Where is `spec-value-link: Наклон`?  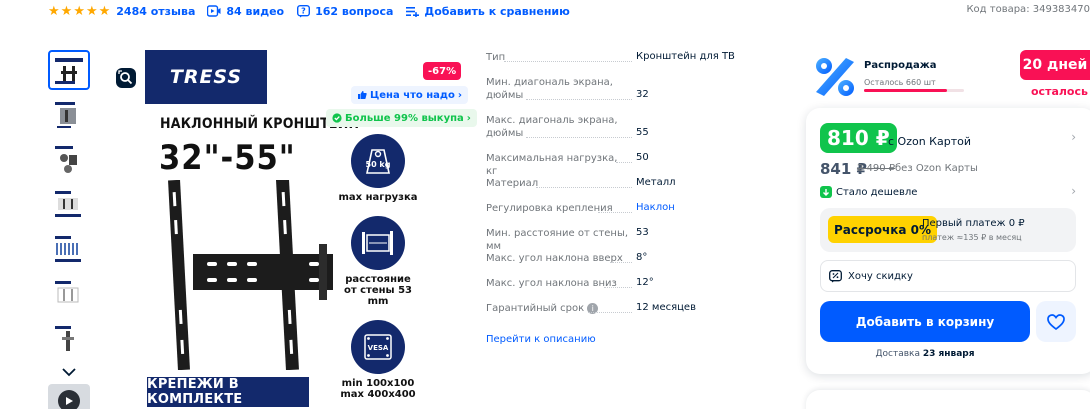 spec-value-link: Наклон is located at coordinates (655, 207).